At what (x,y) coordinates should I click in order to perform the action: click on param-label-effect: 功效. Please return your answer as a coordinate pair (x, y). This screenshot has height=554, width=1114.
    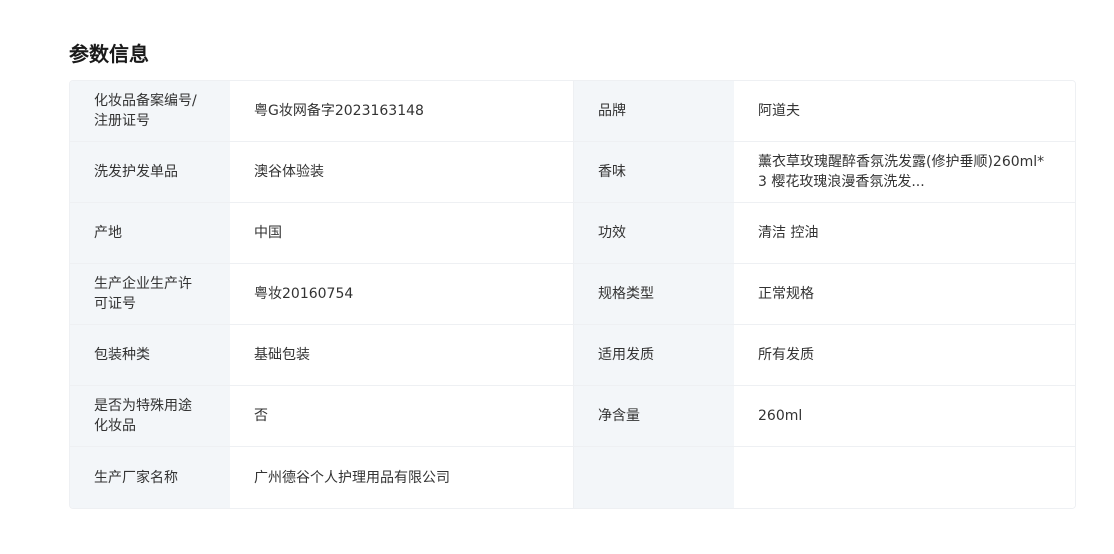
    Looking at the image, I should click on (654, 233).